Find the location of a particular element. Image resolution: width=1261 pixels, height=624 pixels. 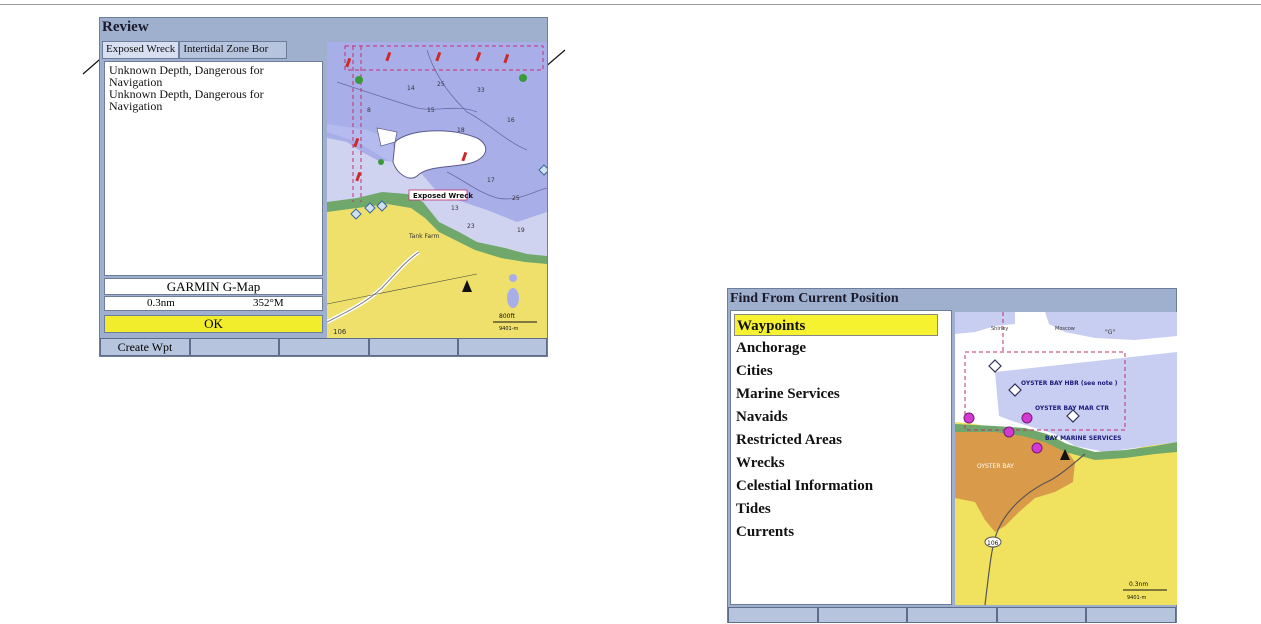

create-waypoint-softkey: Create Wpt is located at coordinates (145, 347).